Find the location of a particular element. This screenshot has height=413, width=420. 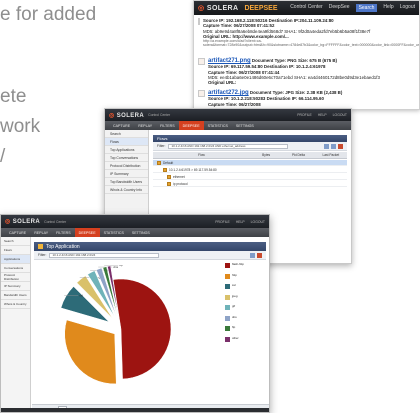

legend-item: gif is located at coordinates (247, 310).